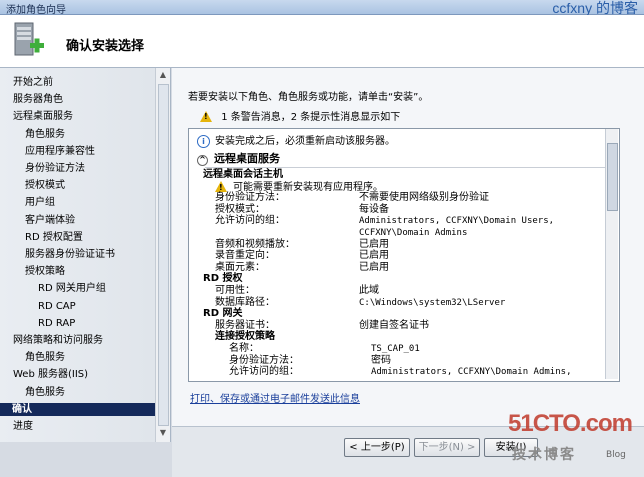 The width and height of the screenshot is (644, 477). I want to click on line-text: RD 网关, so click(223, 314).